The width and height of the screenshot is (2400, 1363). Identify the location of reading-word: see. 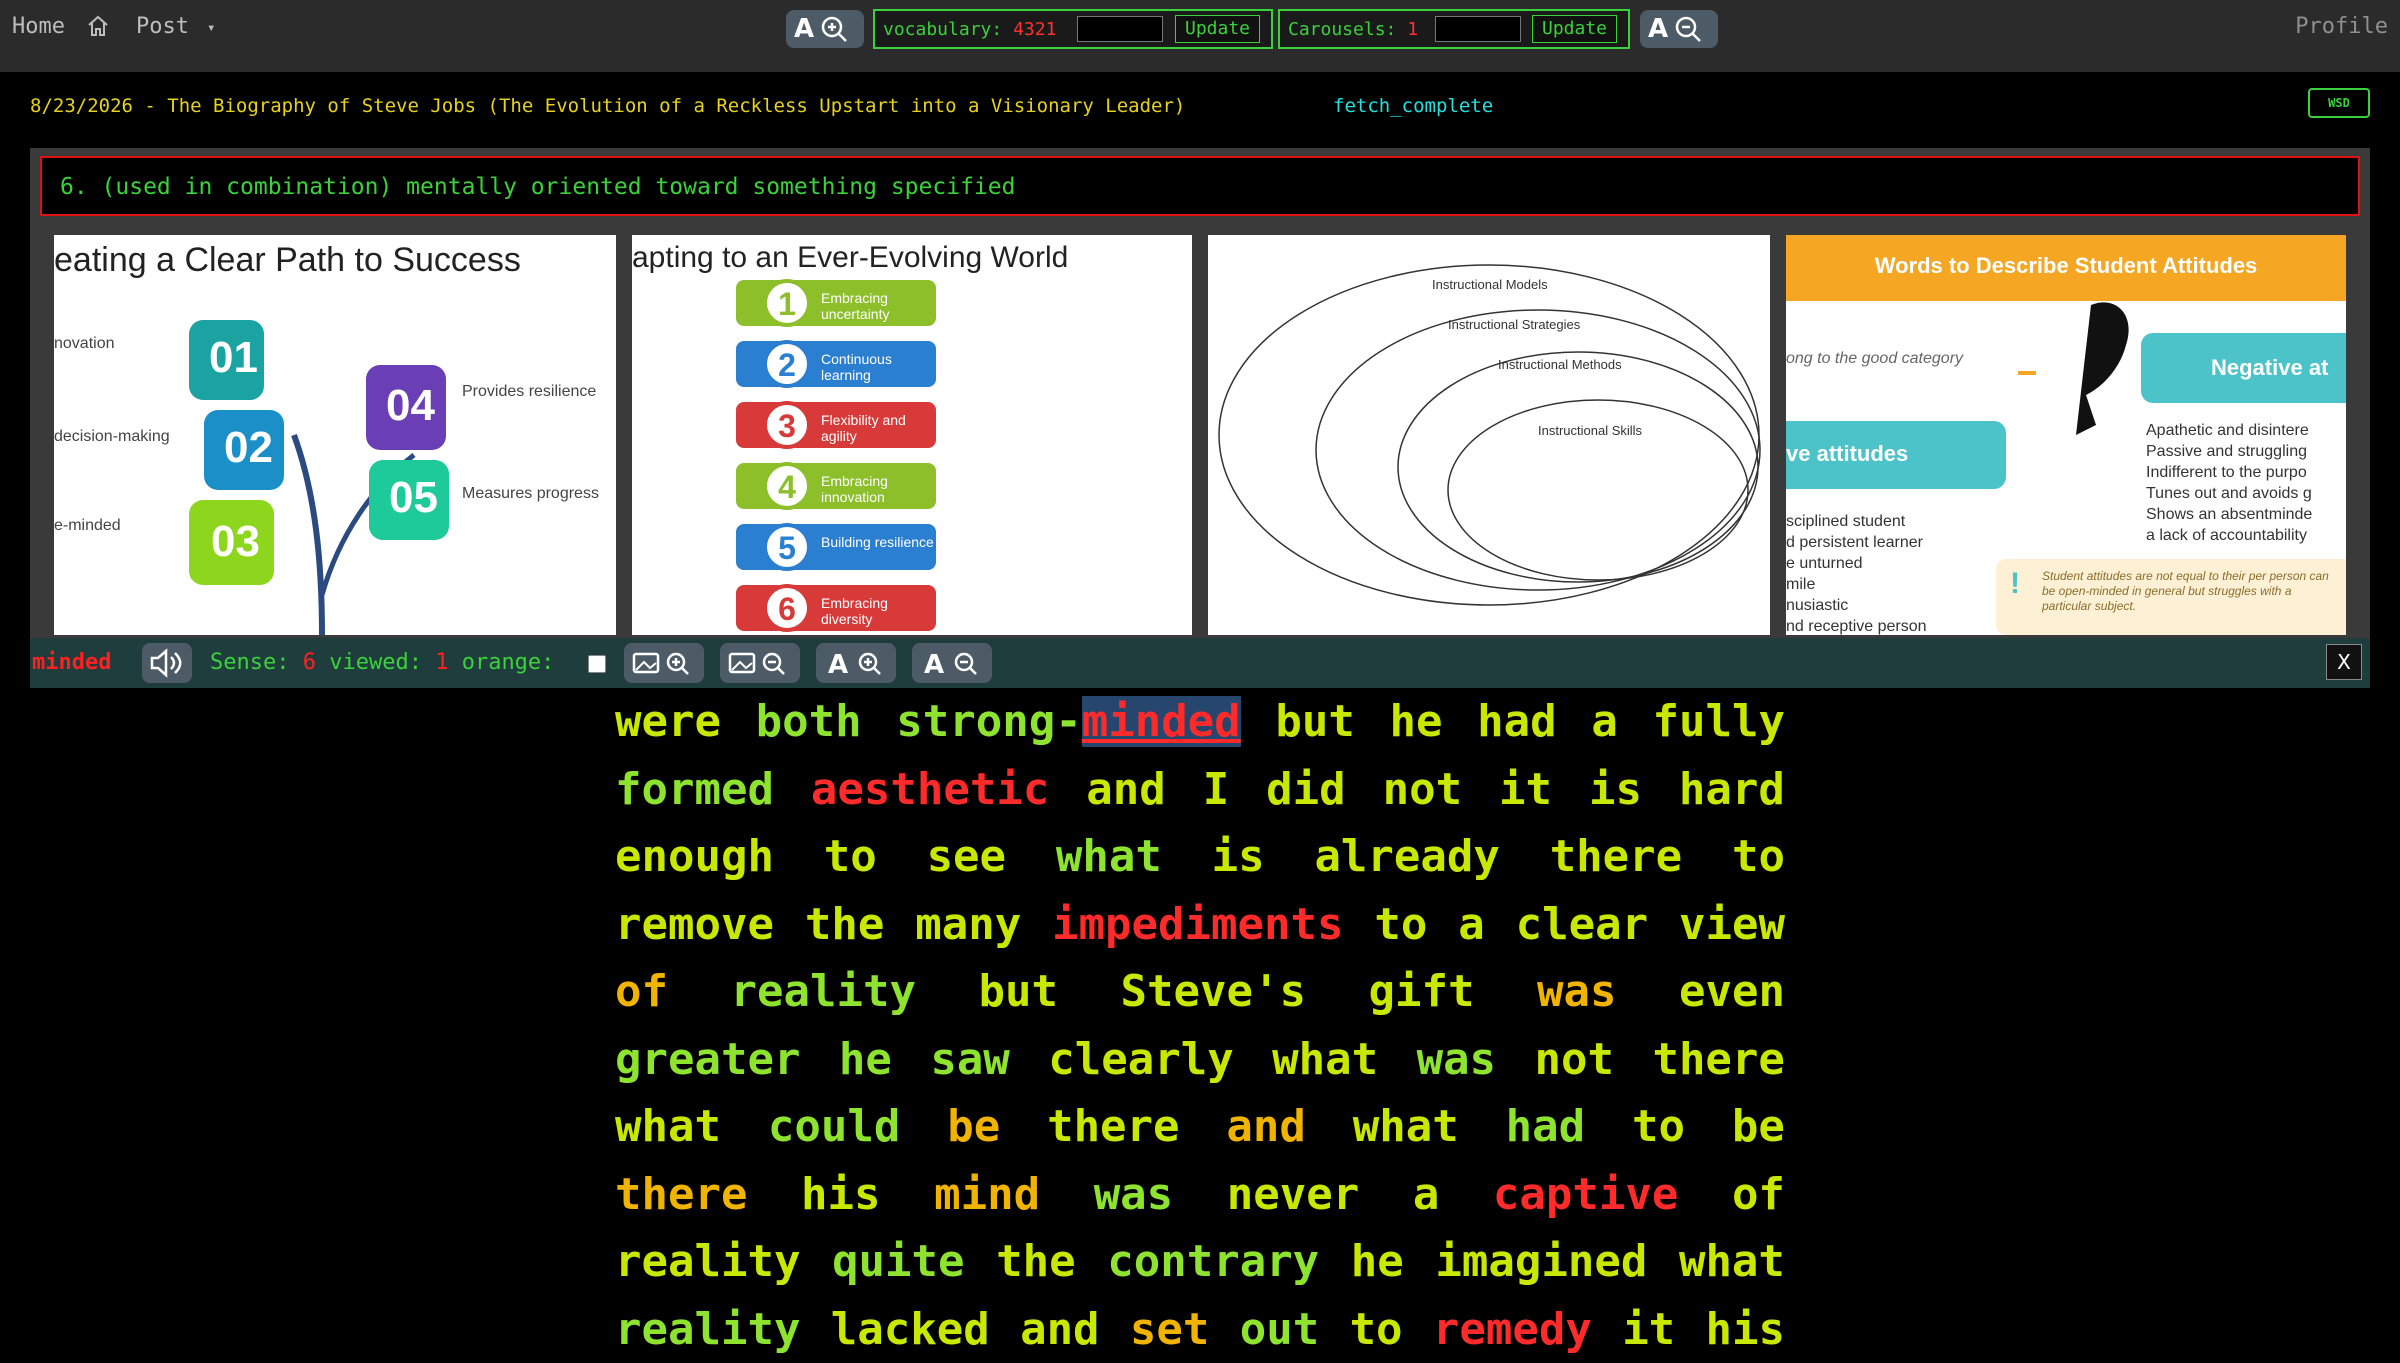
(966, 857).